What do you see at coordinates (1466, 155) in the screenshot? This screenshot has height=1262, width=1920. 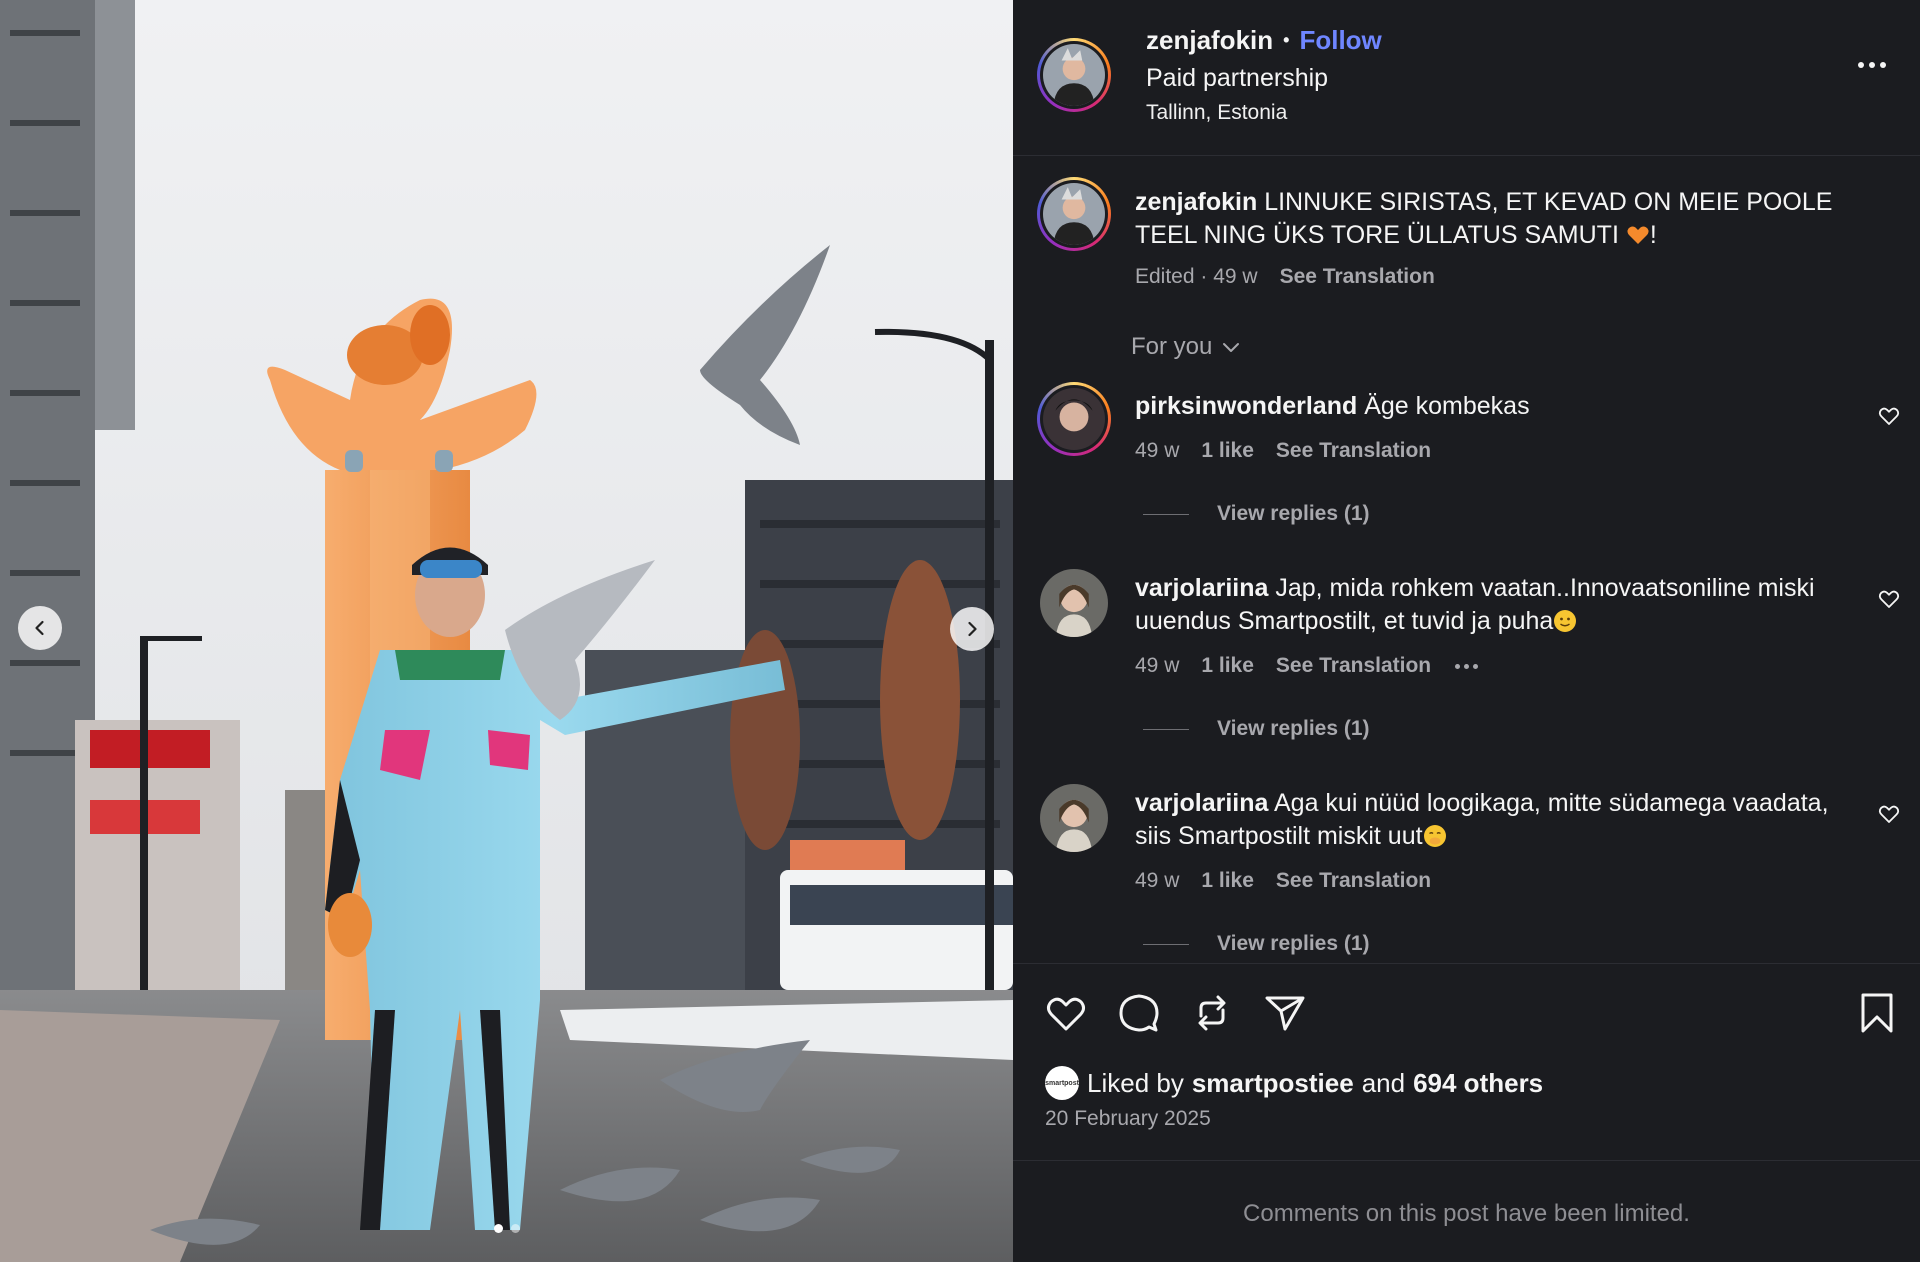 I see `header-divider` at bounding box center [1466, 155].